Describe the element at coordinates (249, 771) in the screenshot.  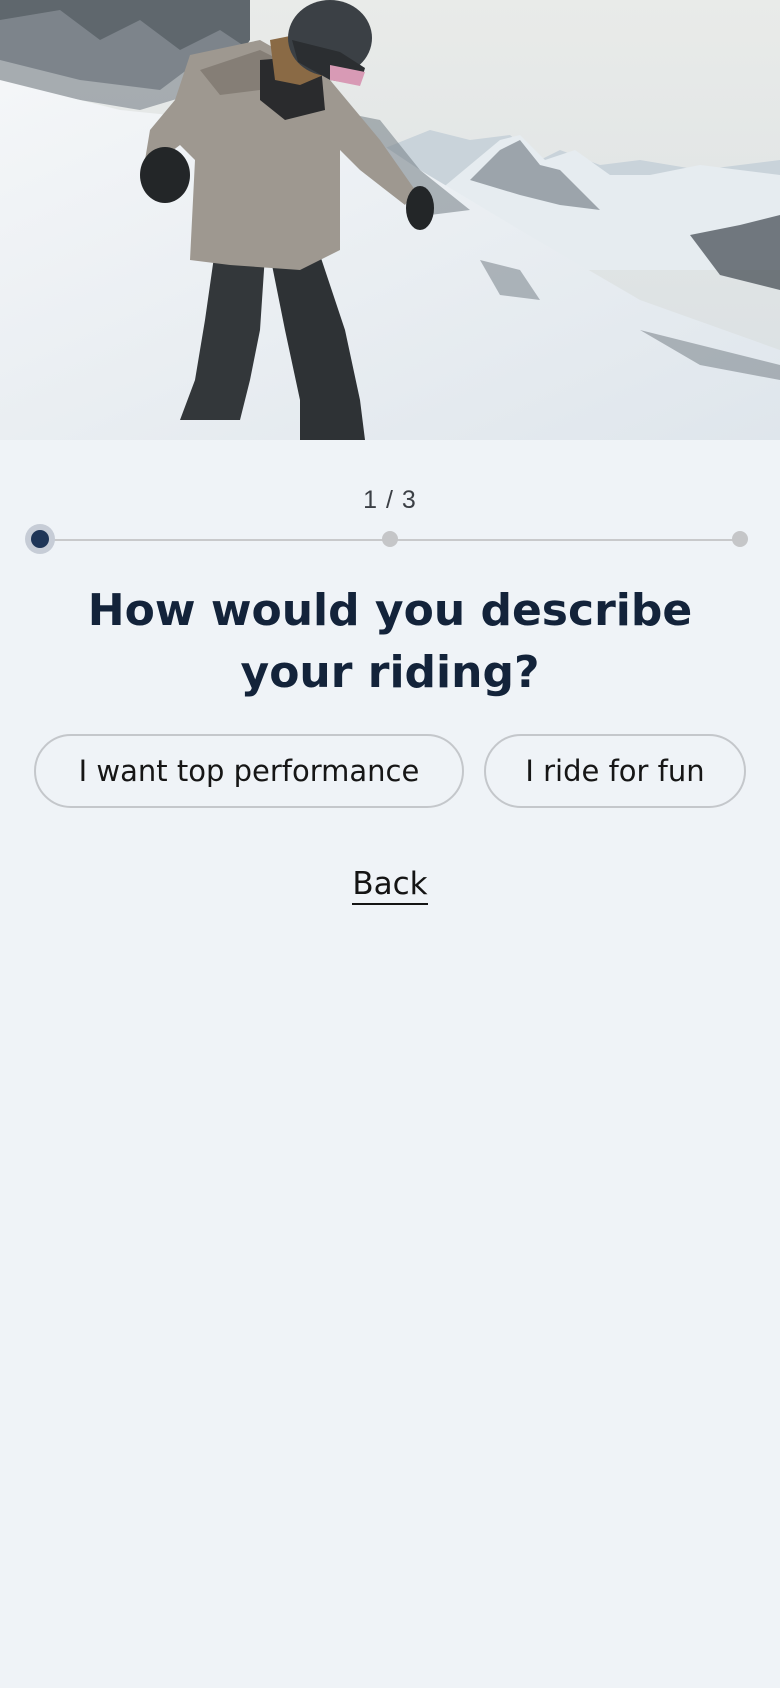
I see `option-top-performance-button: I want top performance` at that location.